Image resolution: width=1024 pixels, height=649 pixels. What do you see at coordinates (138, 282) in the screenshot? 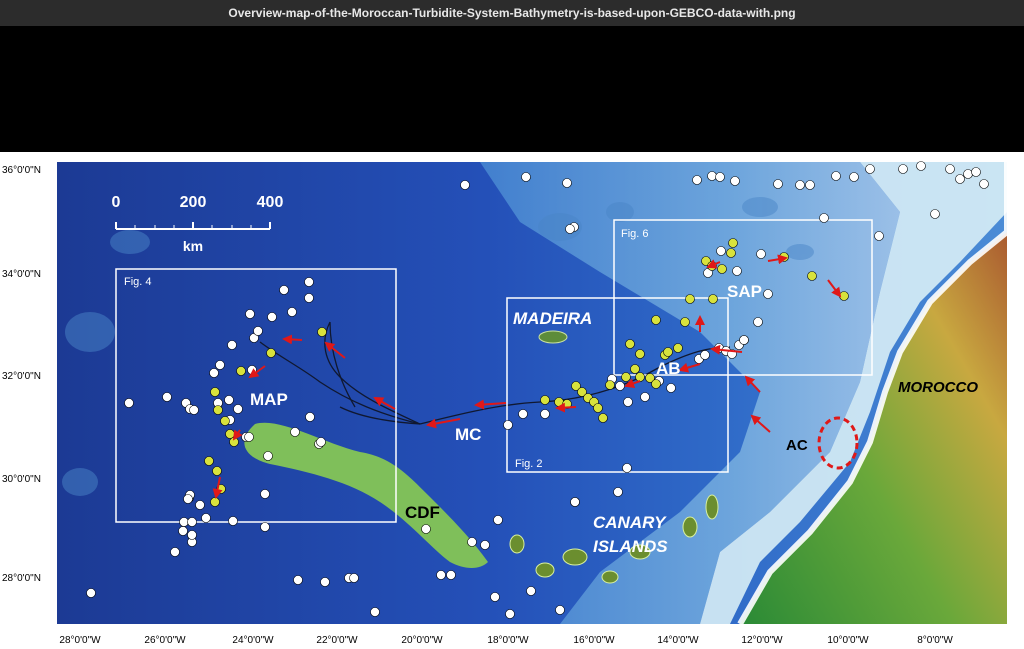
I see `fig4-label: Fig. 4` at bounding box center [138, 282].